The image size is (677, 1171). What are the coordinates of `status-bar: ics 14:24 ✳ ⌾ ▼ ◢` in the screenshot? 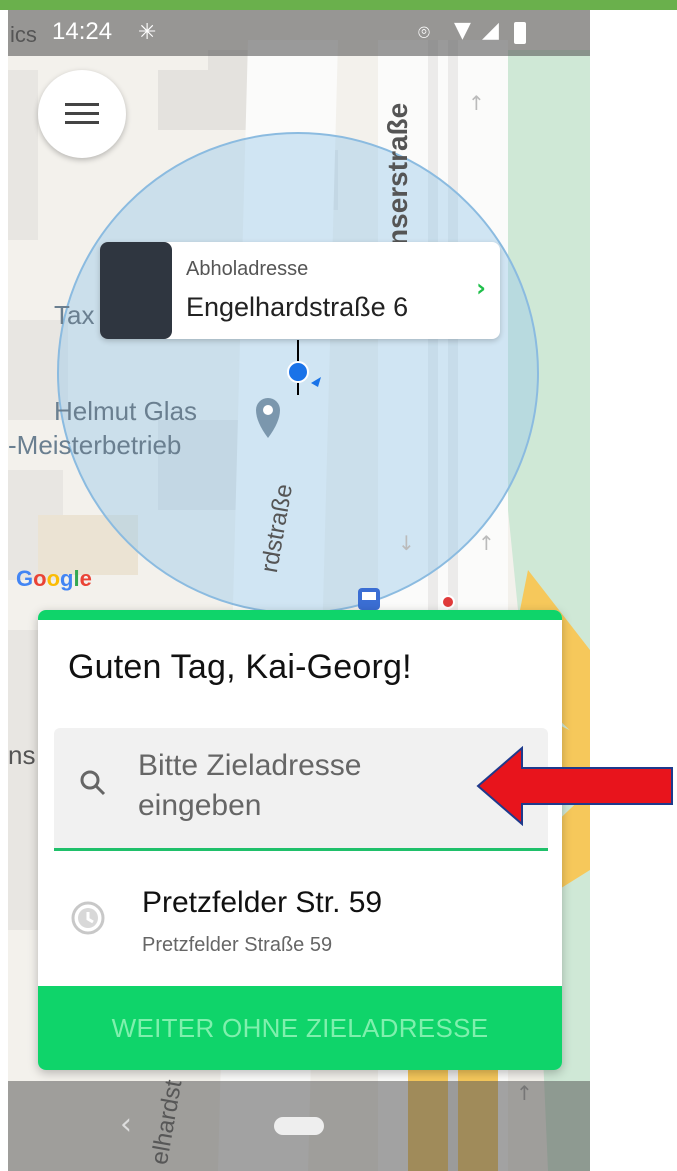 It's located at (299, 33).